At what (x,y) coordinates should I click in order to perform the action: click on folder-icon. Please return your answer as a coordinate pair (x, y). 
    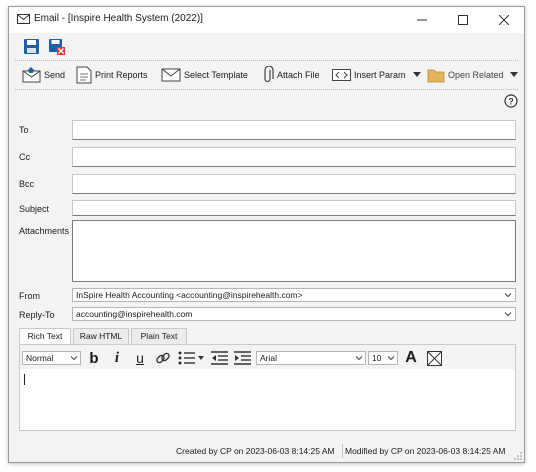
    Looking at the image, I should click on (436, 75).